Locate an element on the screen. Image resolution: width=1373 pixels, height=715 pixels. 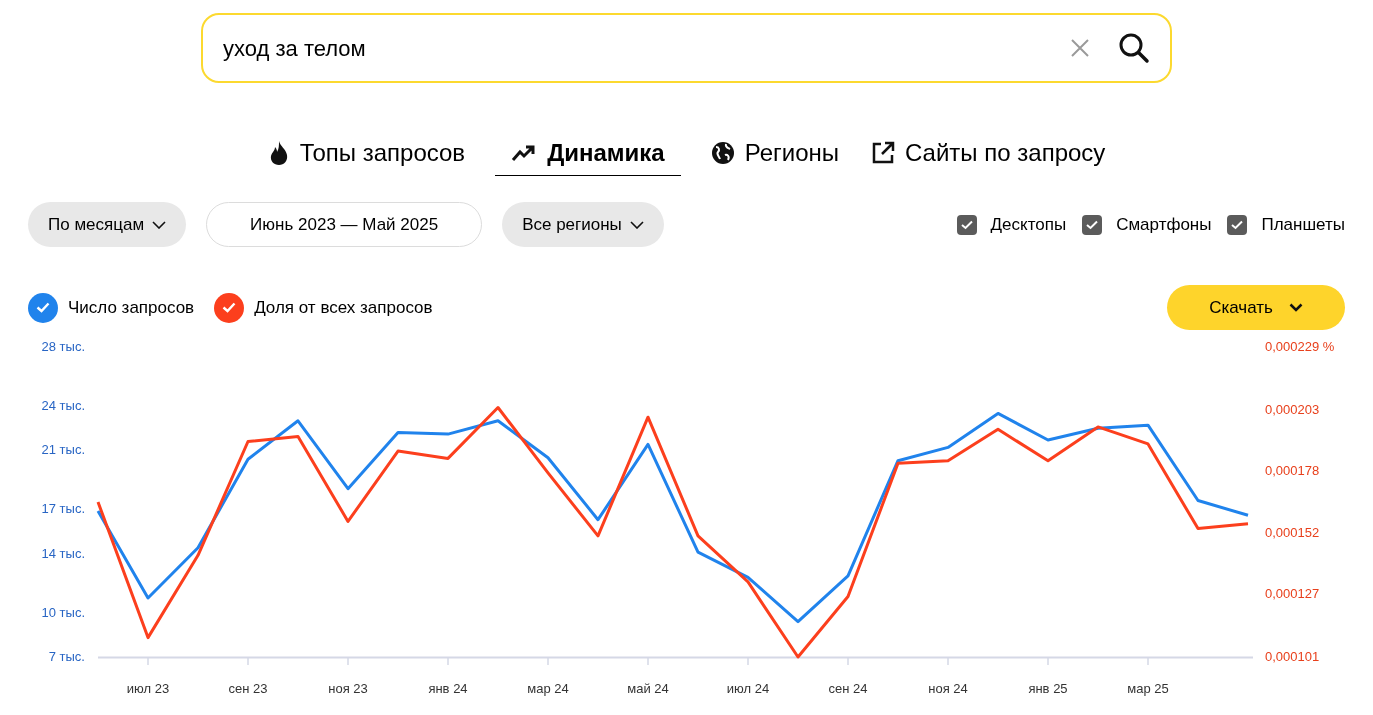
x-axis-label: сен 23 is located at coordinates (248, 688).